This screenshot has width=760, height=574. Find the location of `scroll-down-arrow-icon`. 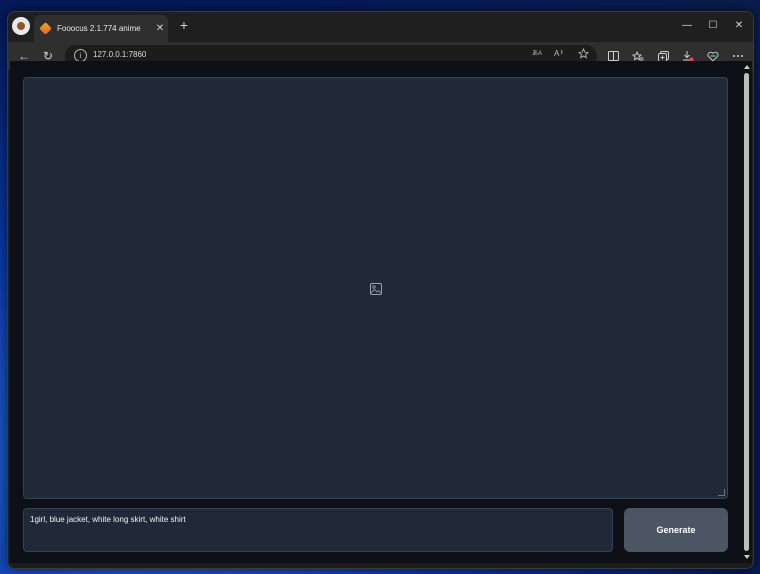

scroll-down-arrow-icon is located at coordinates (747, 557).